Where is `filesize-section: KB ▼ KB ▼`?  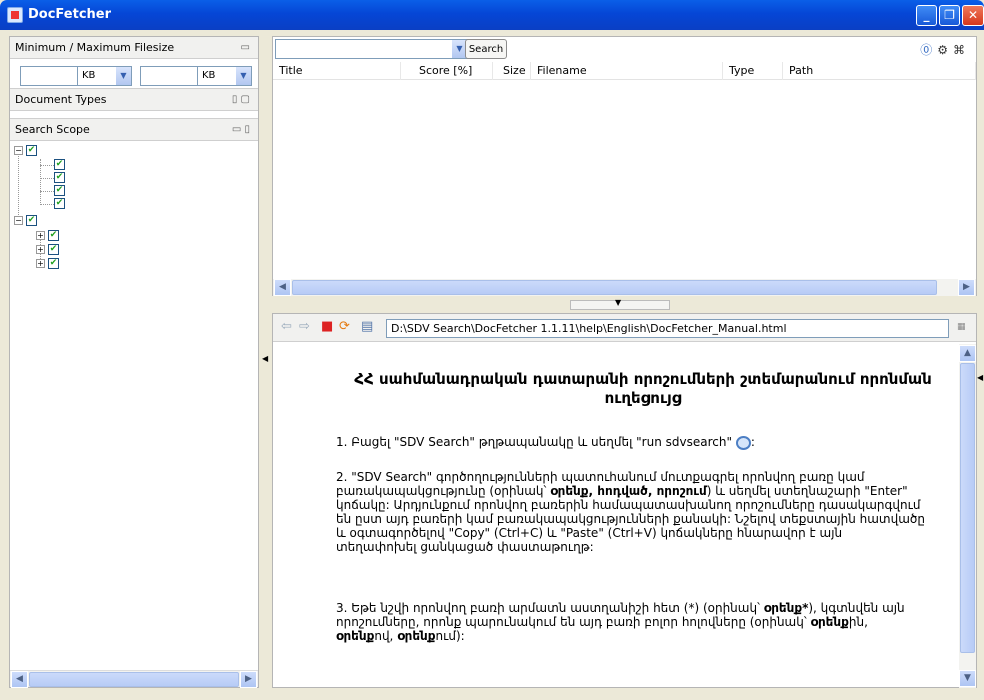 filesize-section: KB ▼ KB ▼ is located at coordinates (134, 74).